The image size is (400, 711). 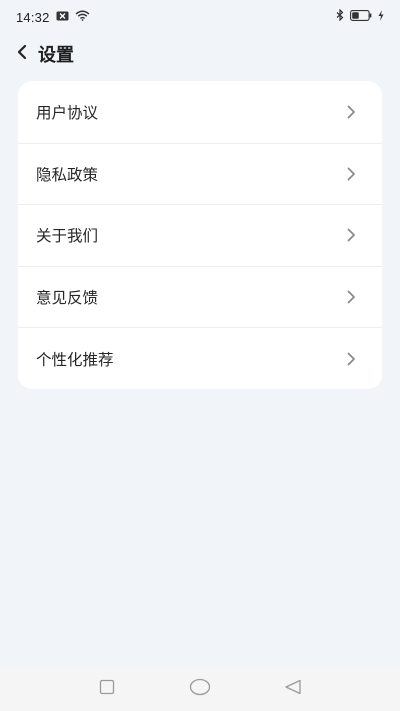 I want to click on settings-item-label: 个性化推荐, so click(x=75, y=359).